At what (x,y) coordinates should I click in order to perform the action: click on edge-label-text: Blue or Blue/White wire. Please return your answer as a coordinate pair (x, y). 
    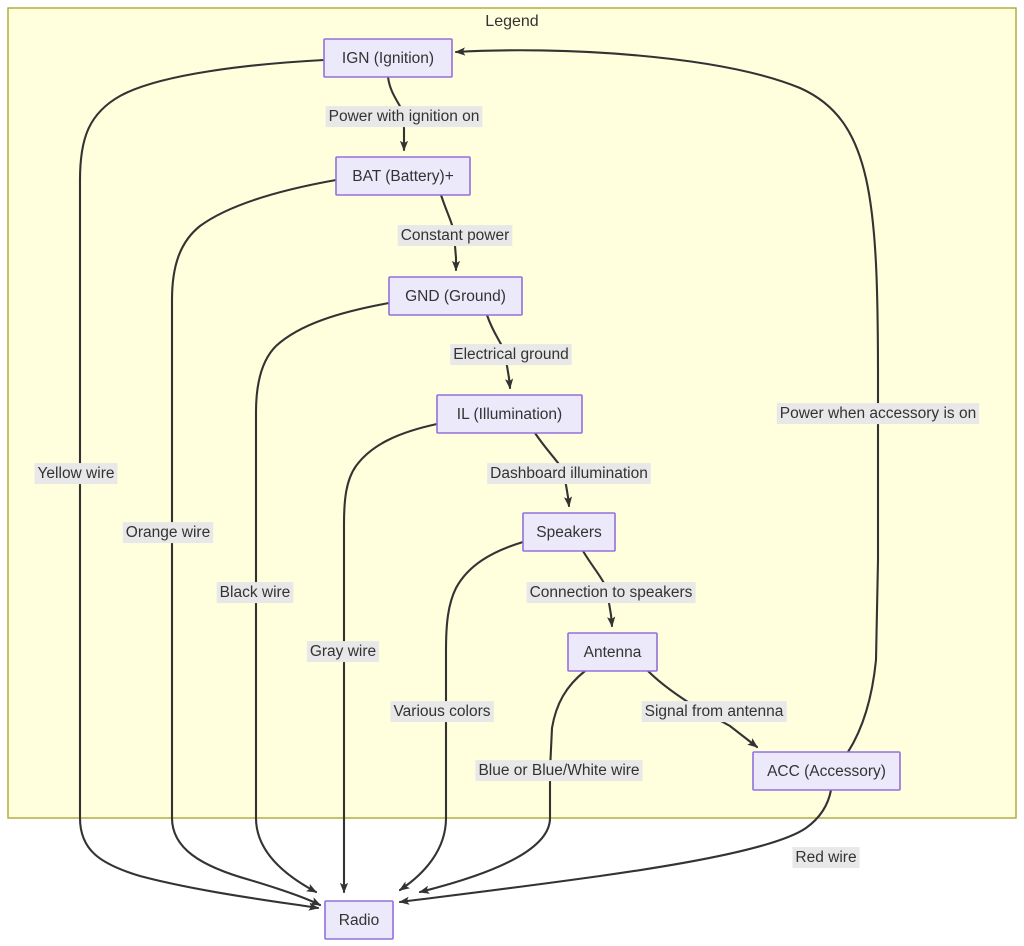
    Looking at the image, I should click on (558, 770).